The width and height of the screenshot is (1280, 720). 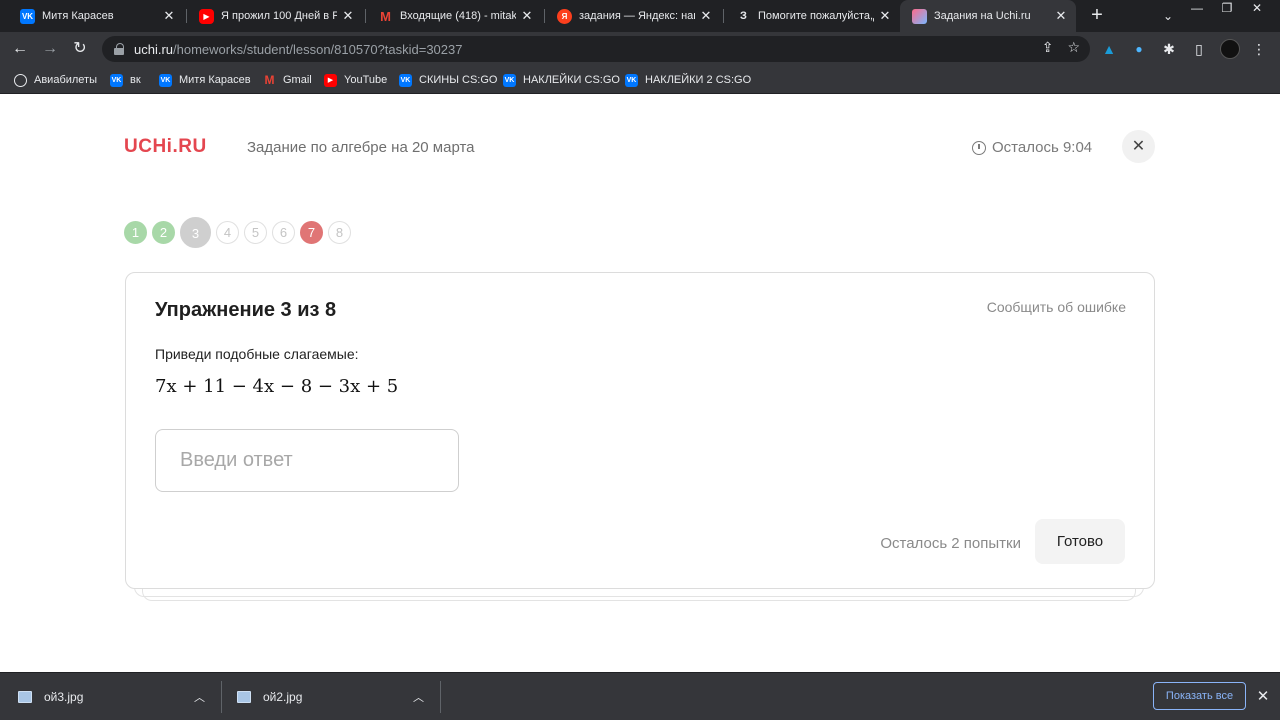 What do you see at coordinates (564, 16) in the screenshot?
I see `yandex-icon: Я` at bounding box center [564, 16].